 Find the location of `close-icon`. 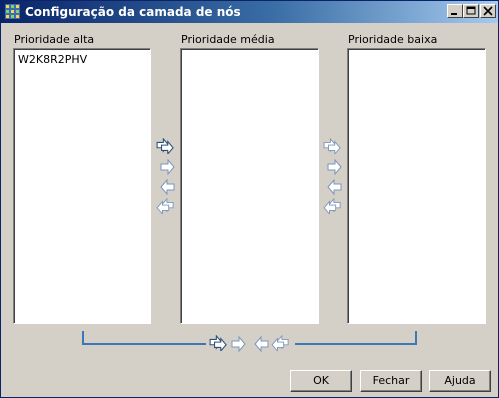

close-icon is located at coordinates (488, 11).